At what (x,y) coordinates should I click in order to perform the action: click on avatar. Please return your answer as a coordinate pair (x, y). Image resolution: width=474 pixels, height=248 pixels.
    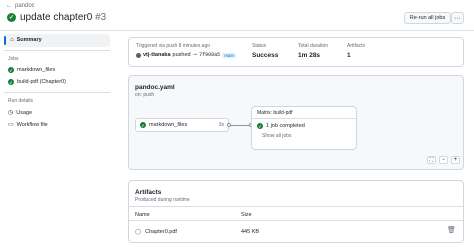
    Looking at the image, I should click on (138, 55).